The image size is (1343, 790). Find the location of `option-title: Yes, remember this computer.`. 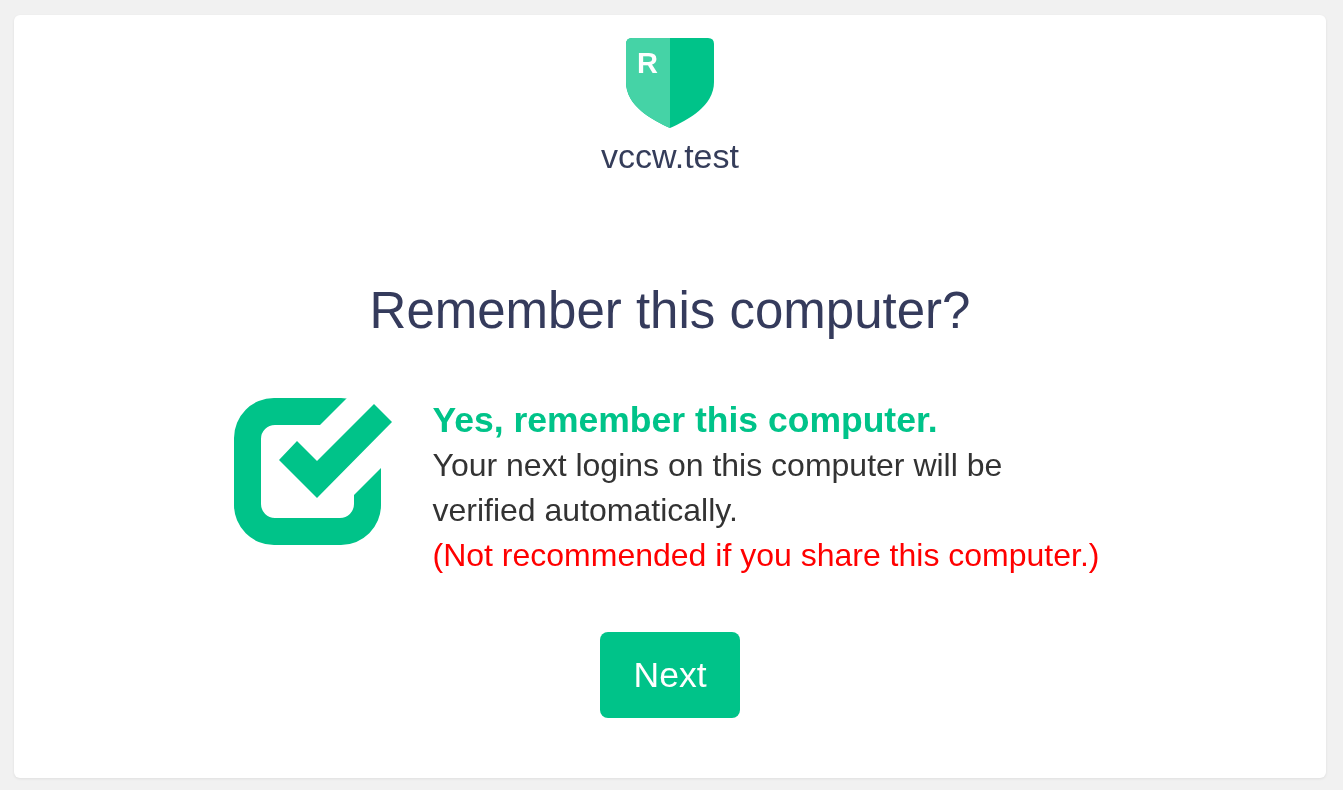

option-title: Yes, remember this computer. is located at coordinates (685, 420).